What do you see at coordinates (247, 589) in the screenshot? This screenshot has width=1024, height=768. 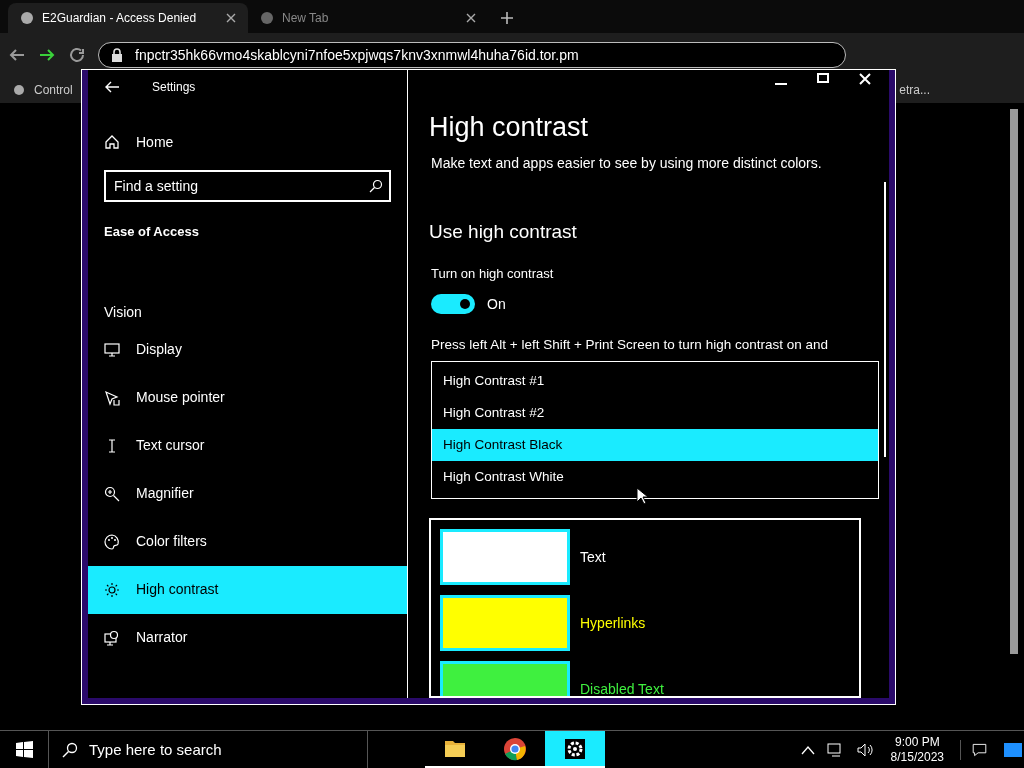 I see `nav-item: High contrast` at bounding box center [247, 589].